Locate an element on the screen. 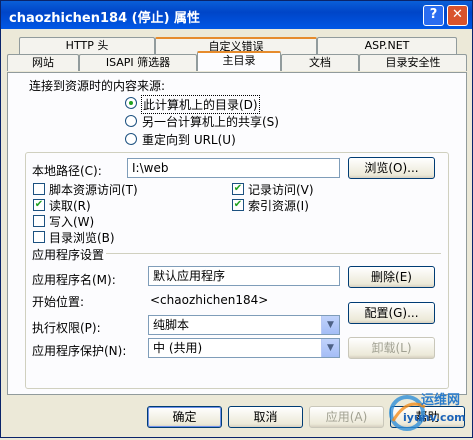  radio-redirect-url-label: 重定向到 URL(U) is located at coordinates (189, 140).